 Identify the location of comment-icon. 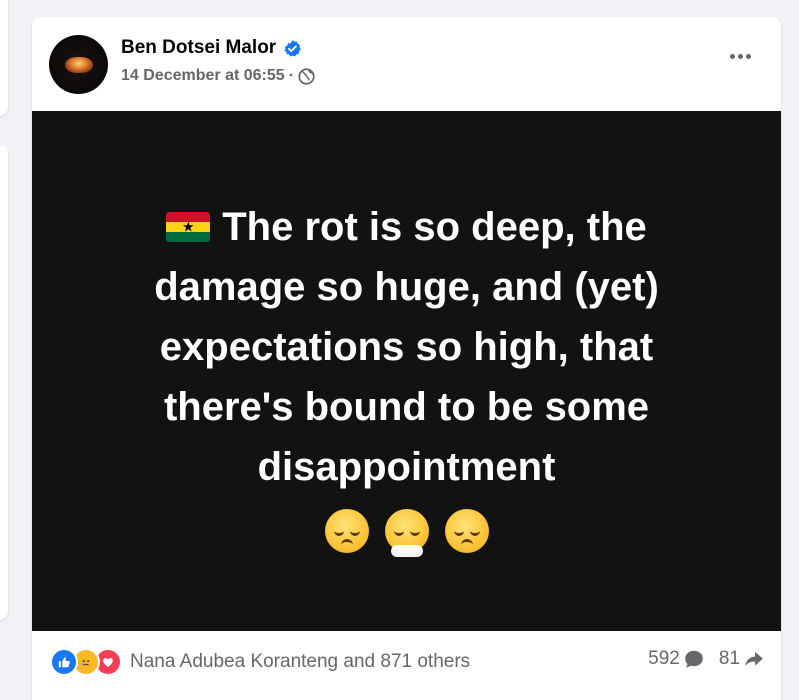
(694, 659).